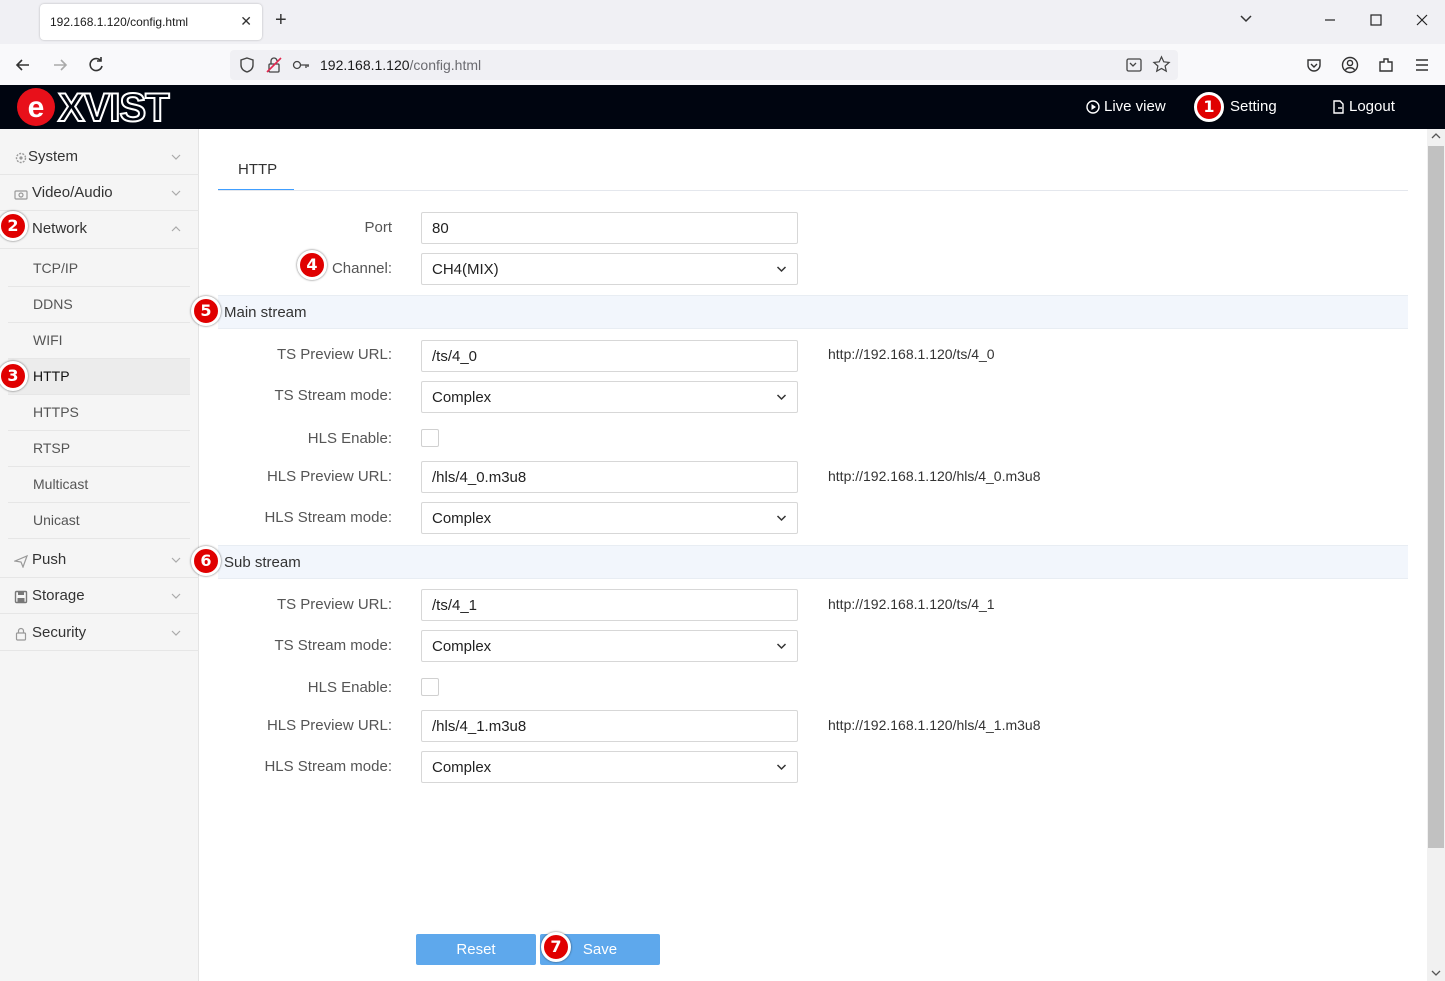 This screenshot has width=1445, height=981. I want to click on shield-icon, so click(247, 65).